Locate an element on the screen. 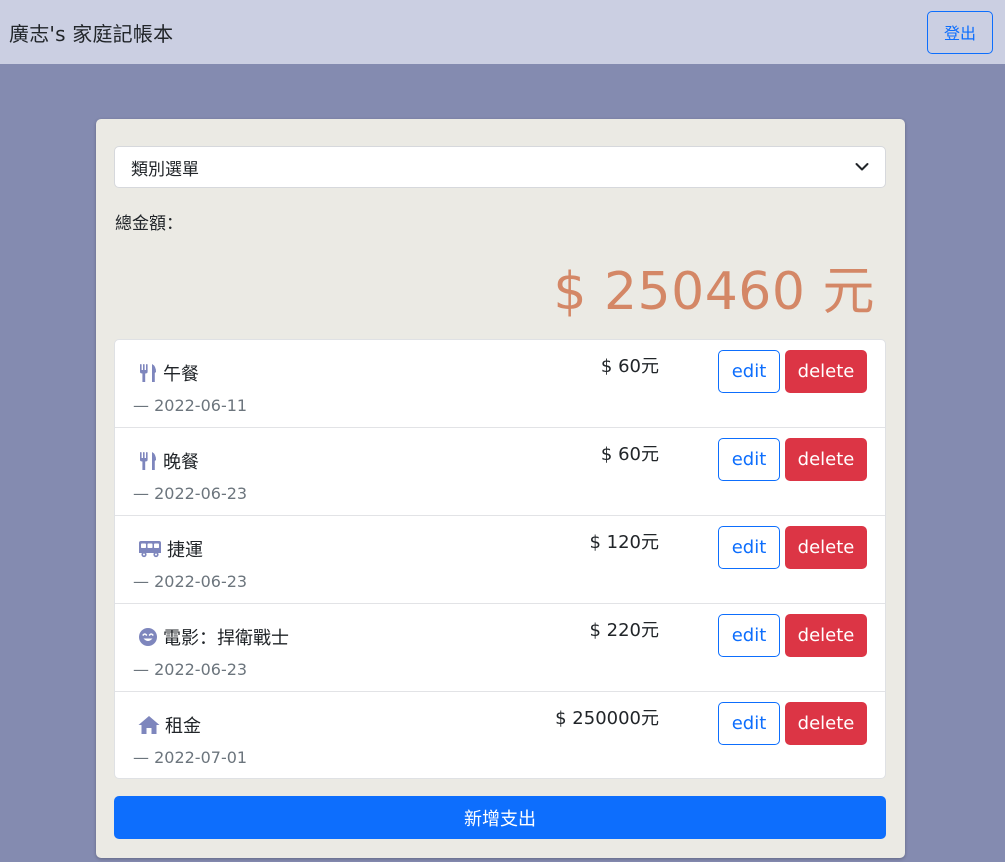  smile-icon is located at coordinates (148, 637).